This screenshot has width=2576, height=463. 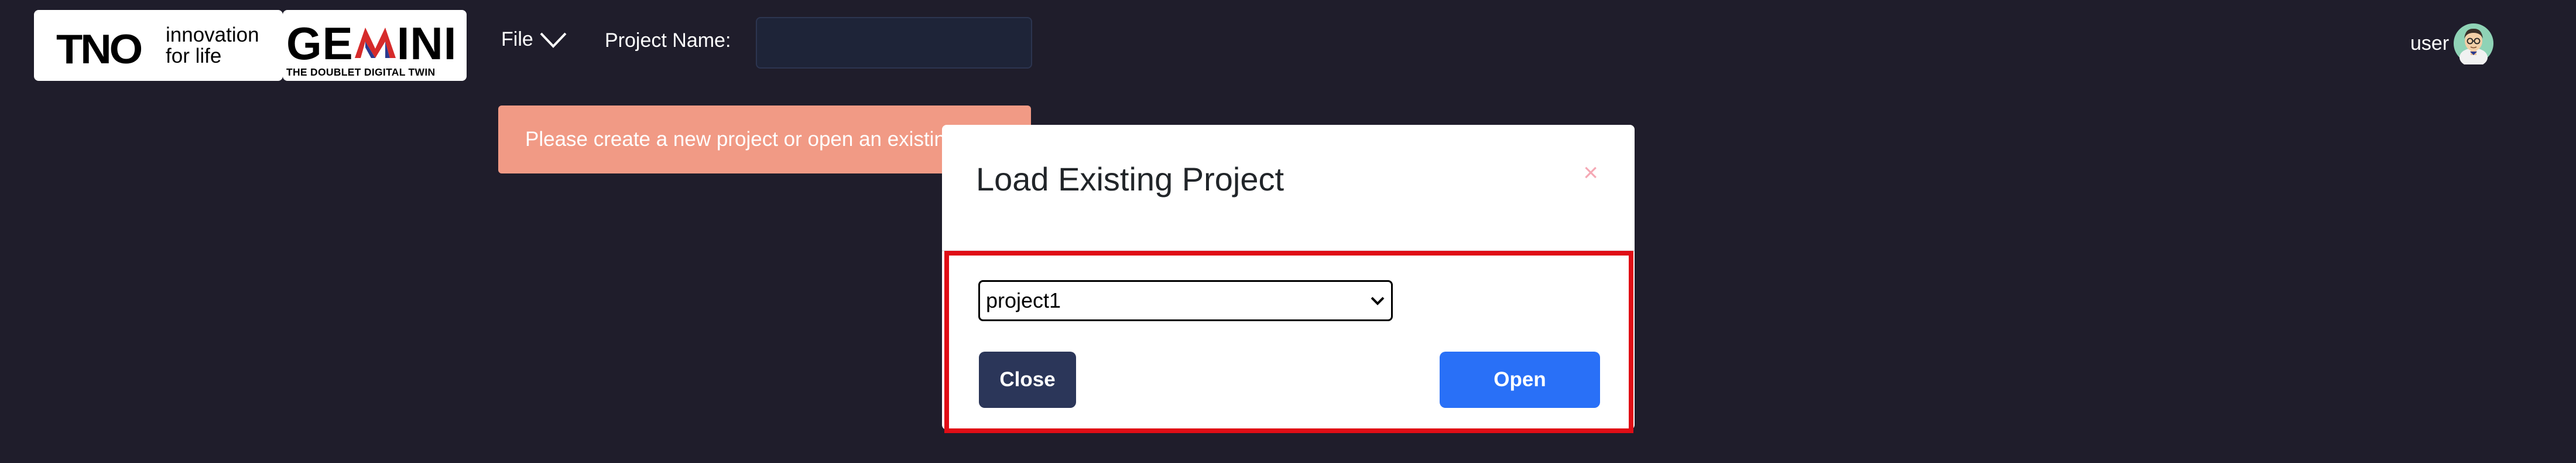 I want to click on gemini-wordmark-right: INI, so click(x=426, y=44).